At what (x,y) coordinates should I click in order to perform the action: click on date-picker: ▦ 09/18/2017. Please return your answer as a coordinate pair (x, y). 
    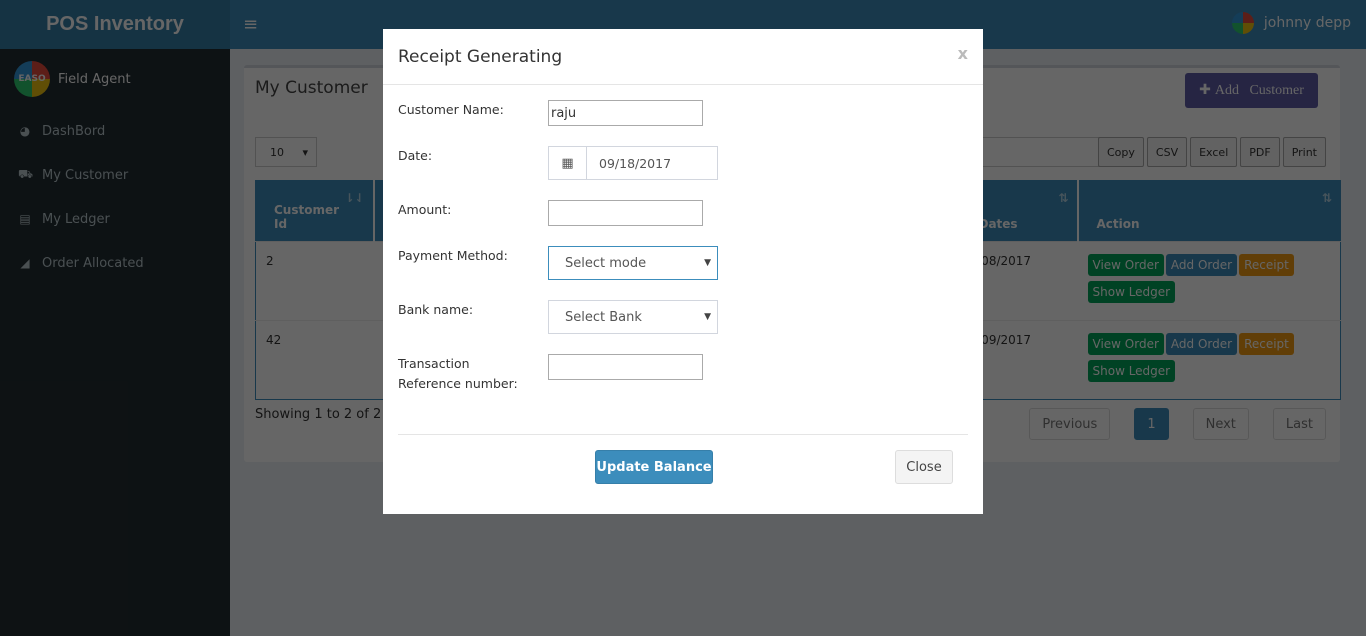
    Looking at the image, I should click on (633, 163).